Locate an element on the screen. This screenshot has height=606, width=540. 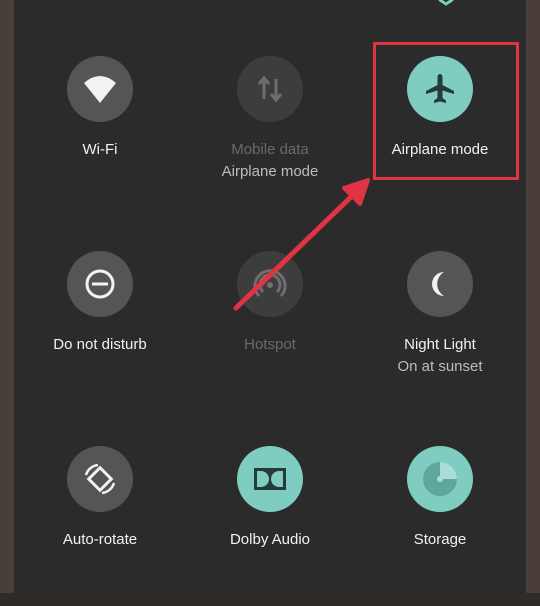
auto-rotate-icon is located at coordinates (100, 479).